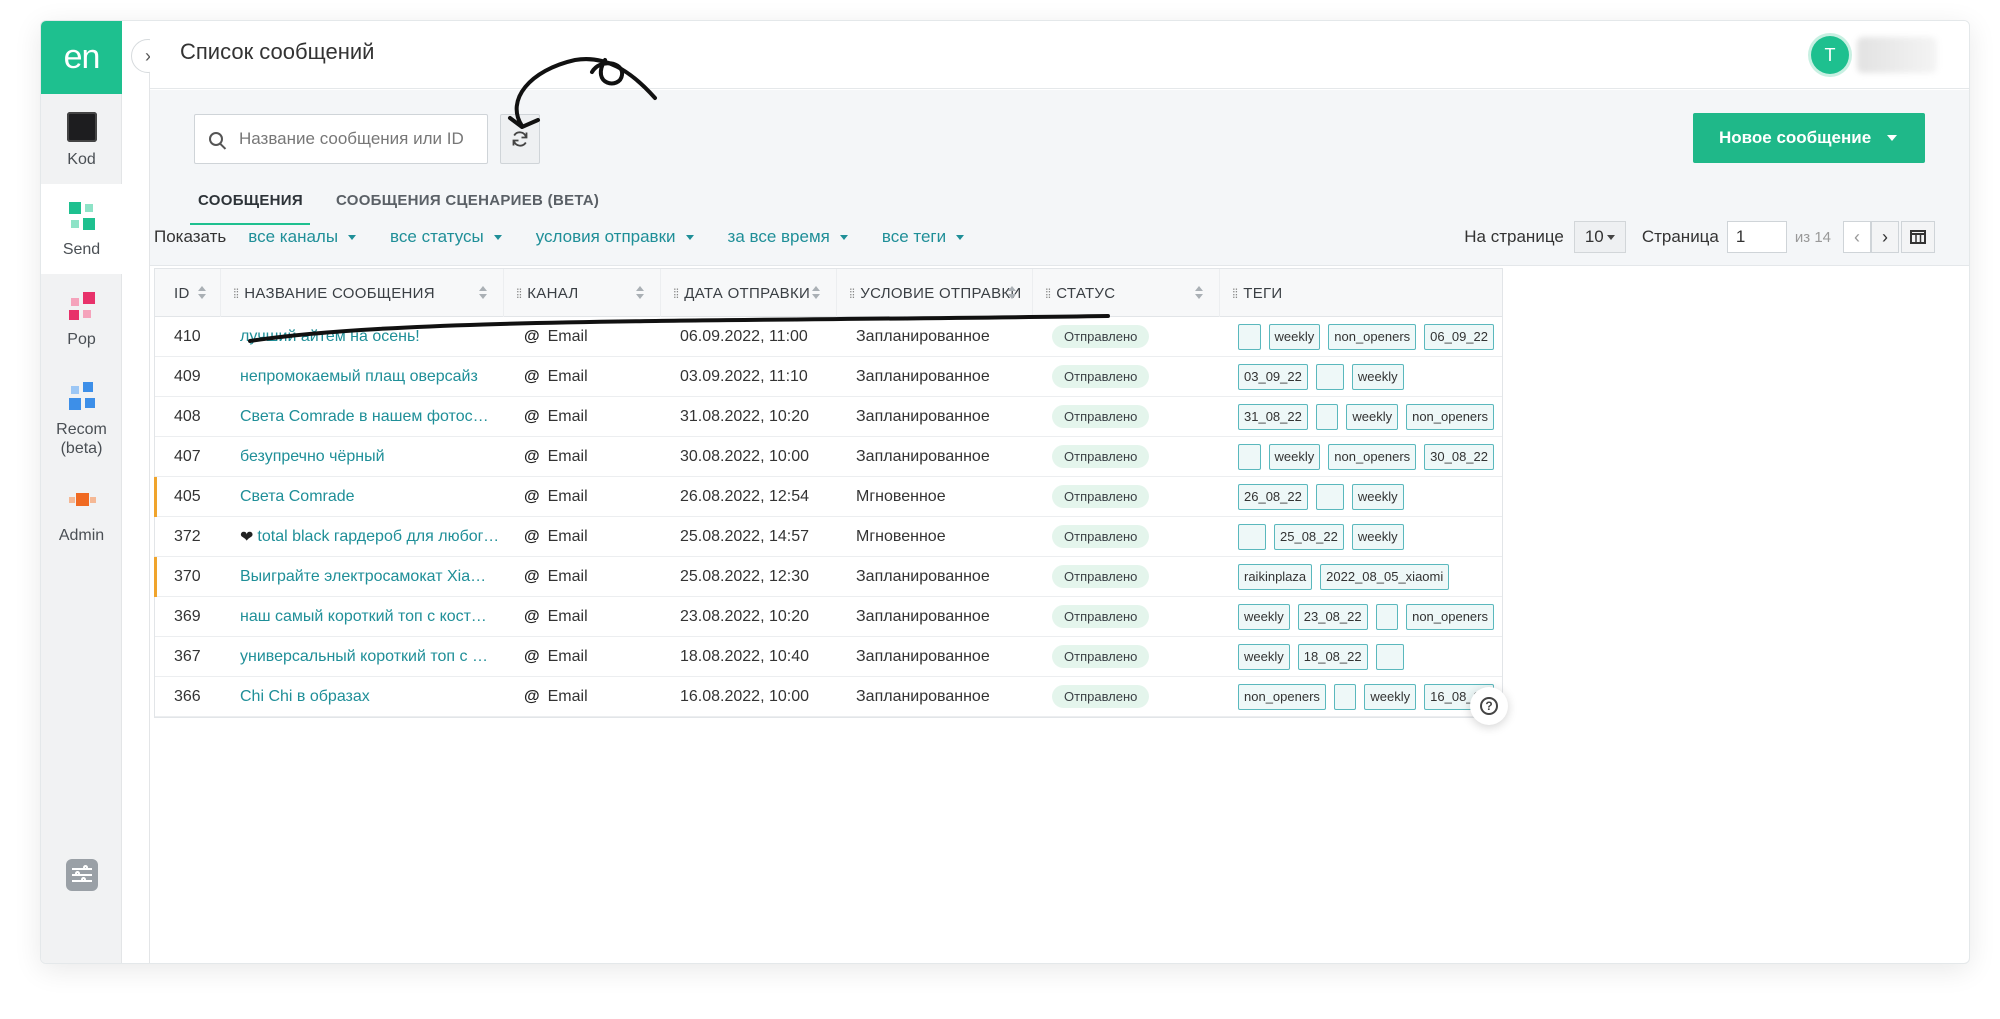  What do you see at coordinates (1918, 237) in the screenshot?
I see `columns-toggle-button` at bounding box center [1918, 237].